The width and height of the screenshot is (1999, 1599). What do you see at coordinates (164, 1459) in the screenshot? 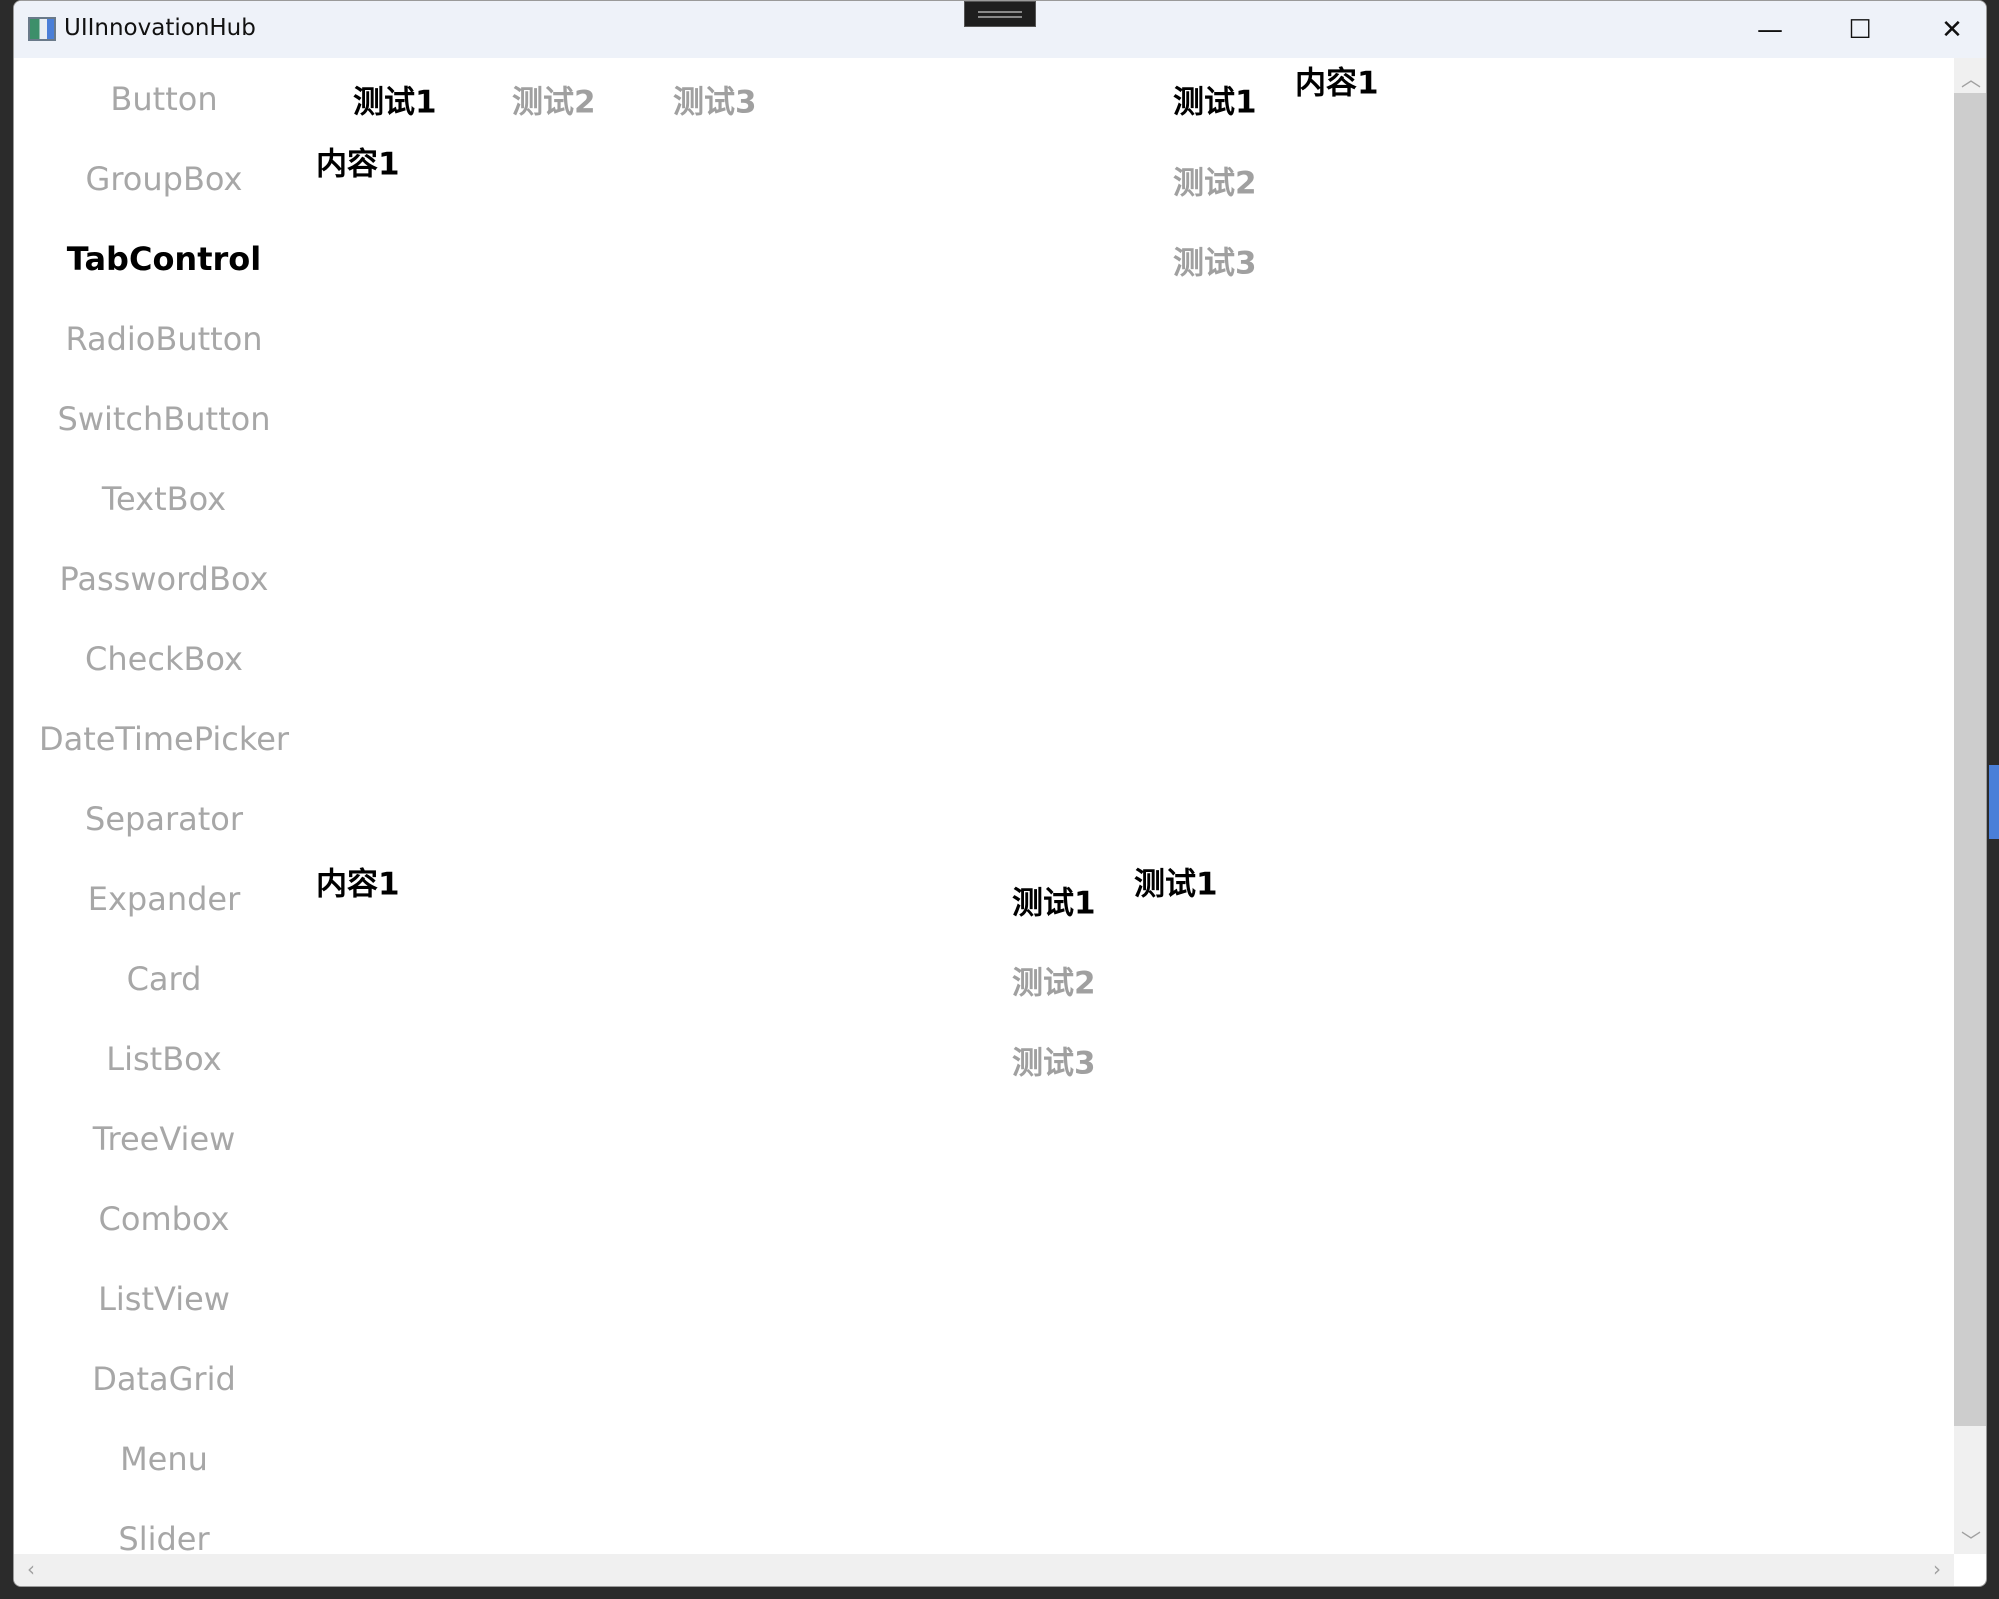
I see `sidebar-item-menu: Menu` at bounding box center [164, 1459].